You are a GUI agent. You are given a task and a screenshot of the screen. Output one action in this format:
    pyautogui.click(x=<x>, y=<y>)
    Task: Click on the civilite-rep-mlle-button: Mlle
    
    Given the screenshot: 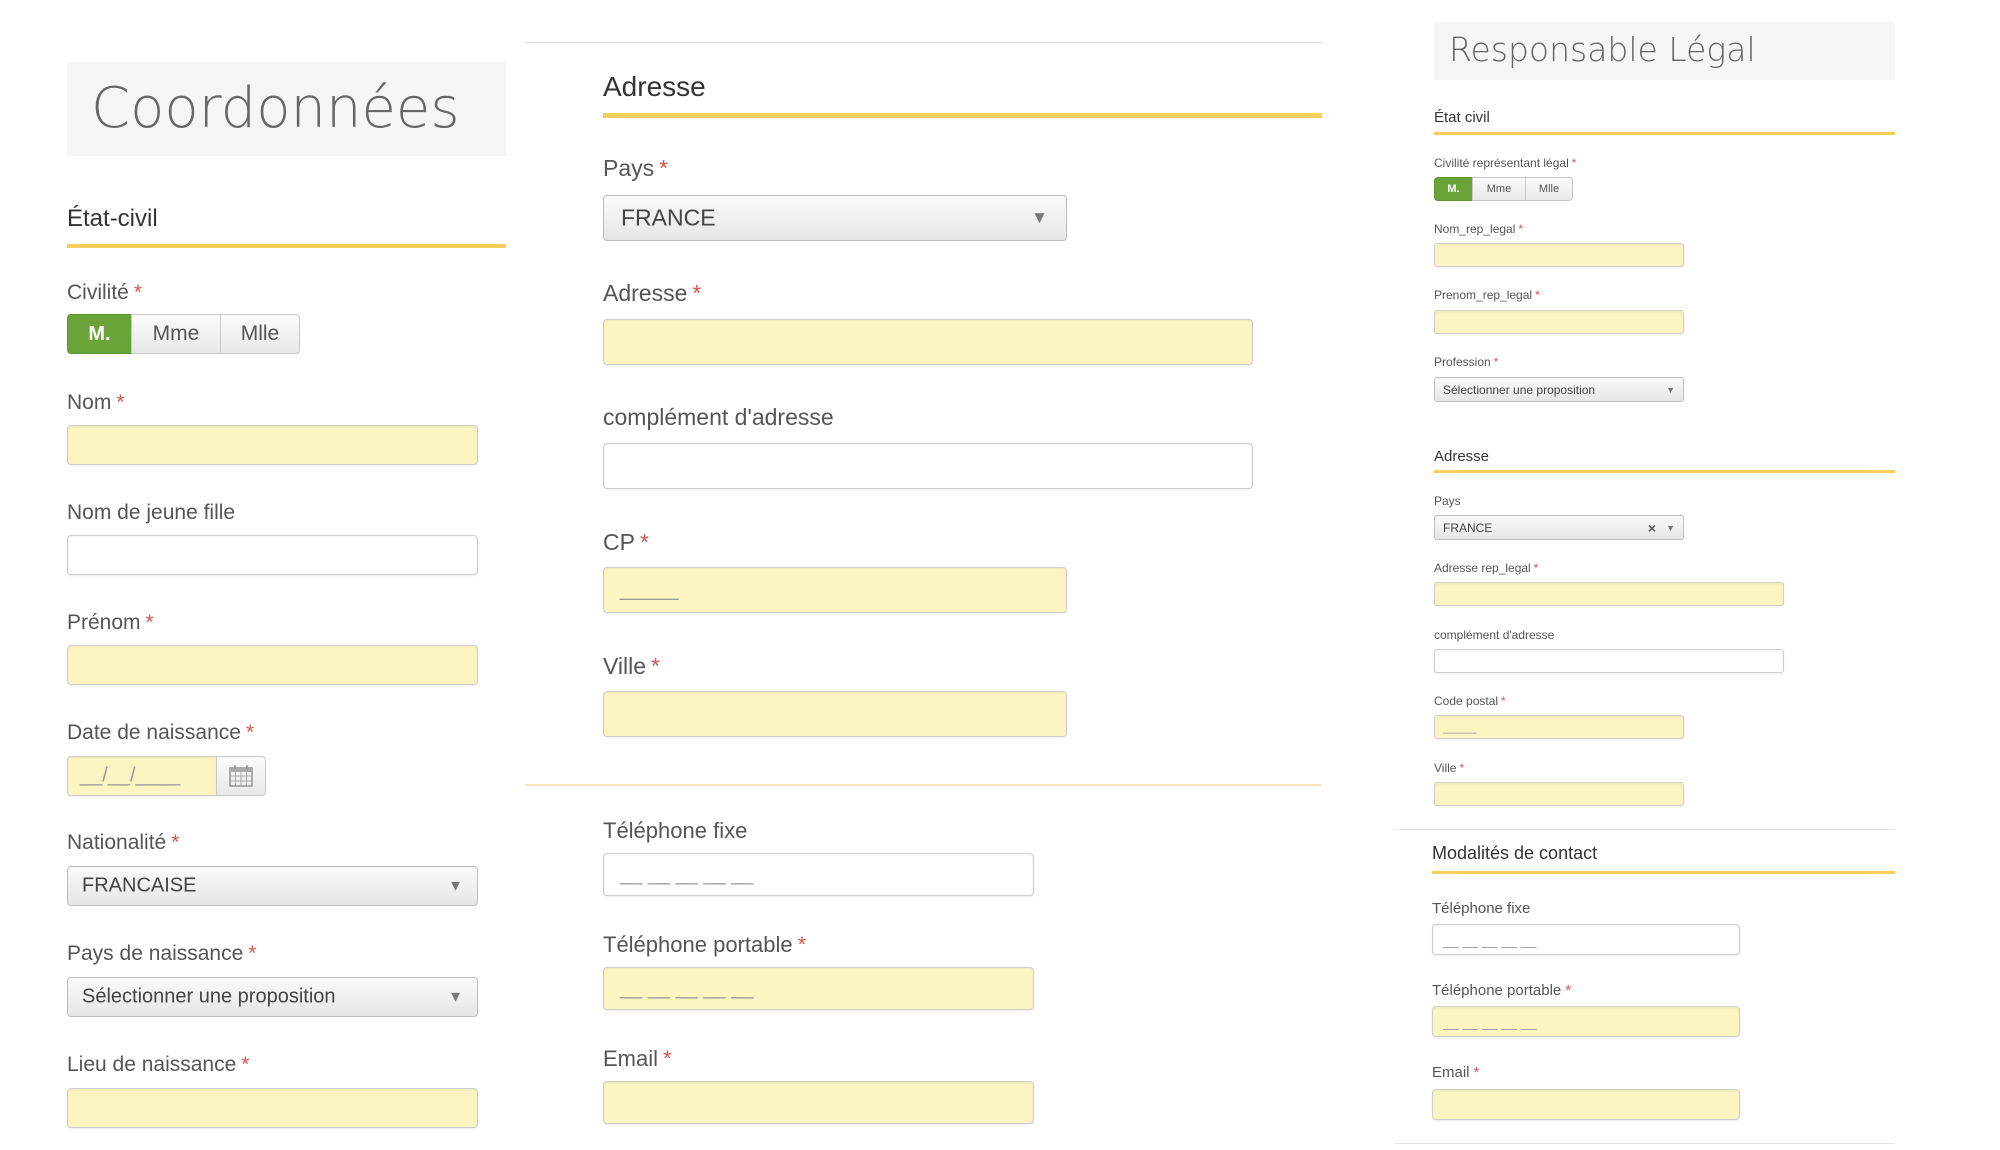 What is the action you would take?
    pyautogui.click(x=1549, y=189)
    